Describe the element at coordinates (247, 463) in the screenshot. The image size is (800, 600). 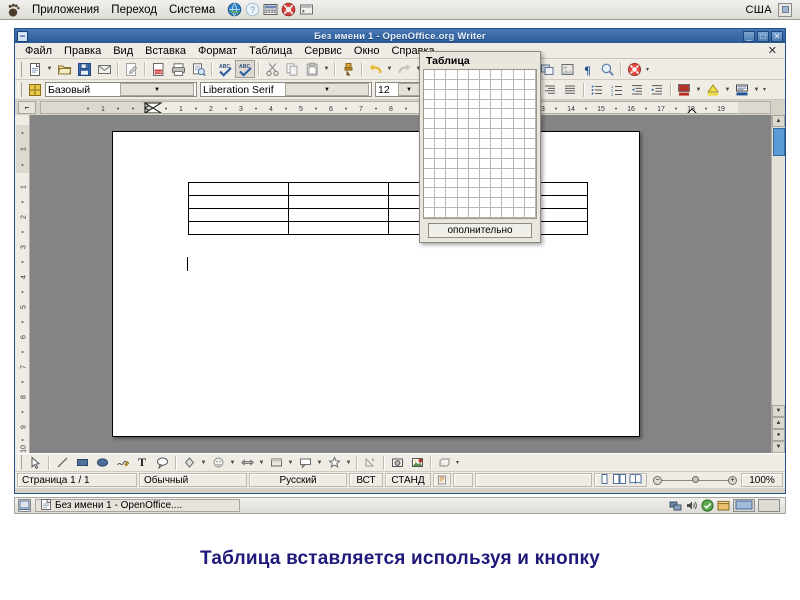
I see `block-arrows-icon` at that location.